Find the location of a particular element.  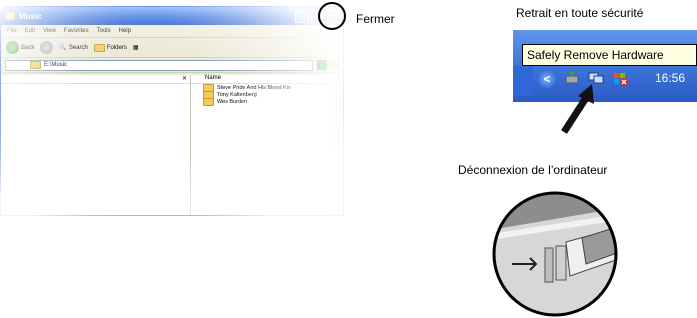

address-text: E:\Music is located at coordinates (56, 65).